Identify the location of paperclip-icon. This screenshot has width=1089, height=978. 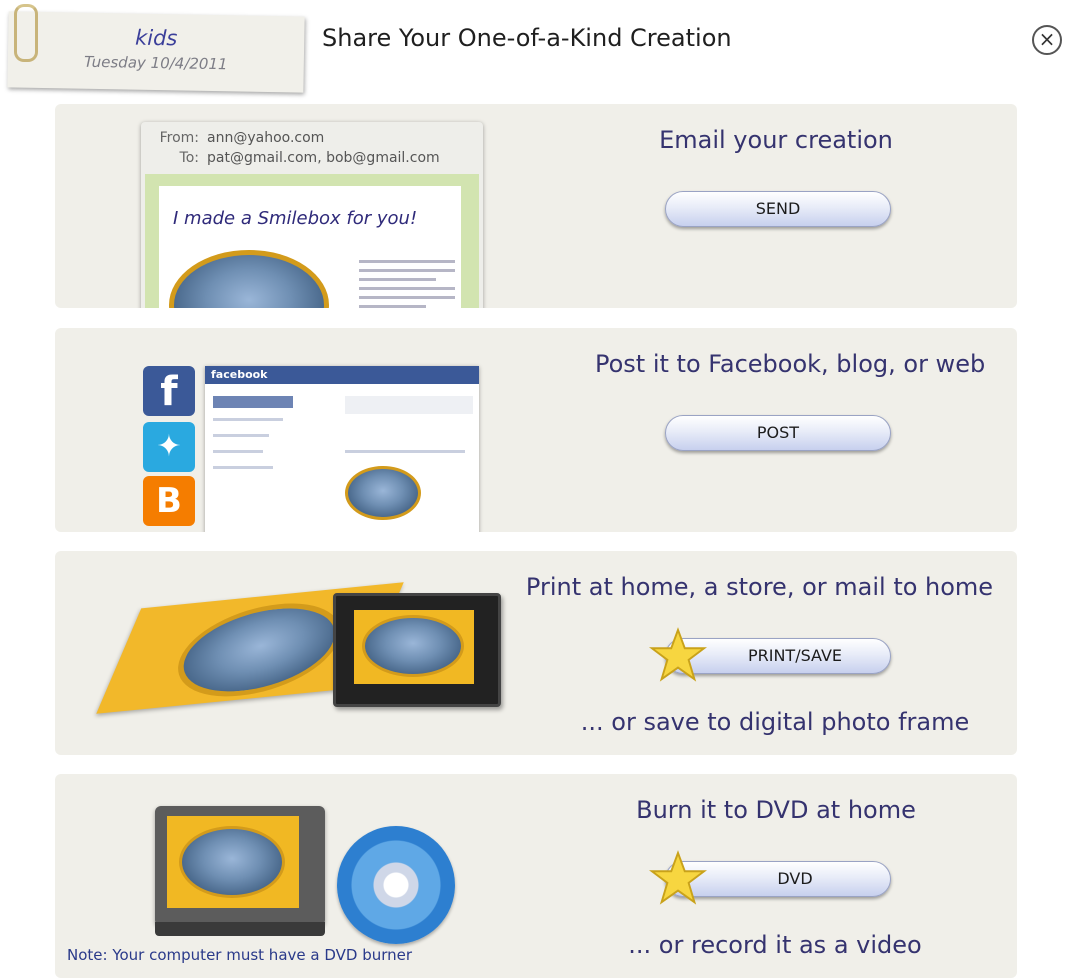
(26, 33).